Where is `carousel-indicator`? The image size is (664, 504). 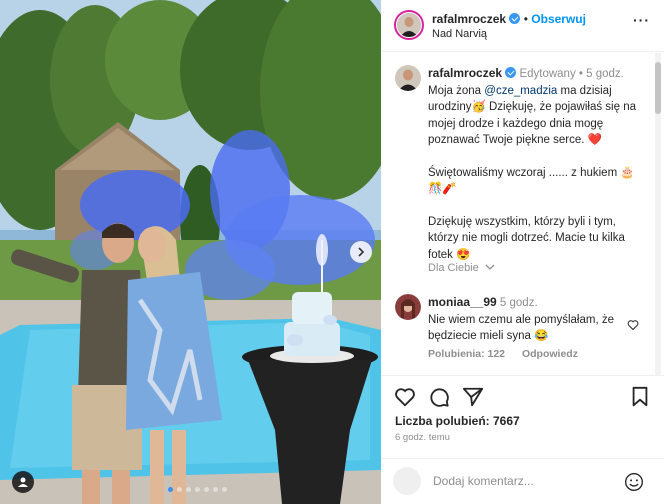 carousel-indicator is located at coordinates (197, 489).